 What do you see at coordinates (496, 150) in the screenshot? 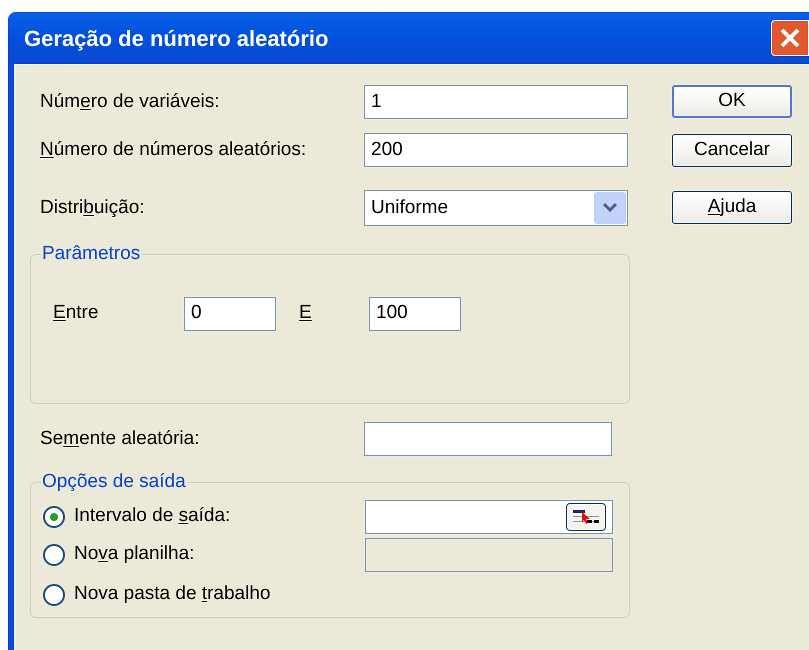
I see `input-field: 200` at bounding box center [496, 150].